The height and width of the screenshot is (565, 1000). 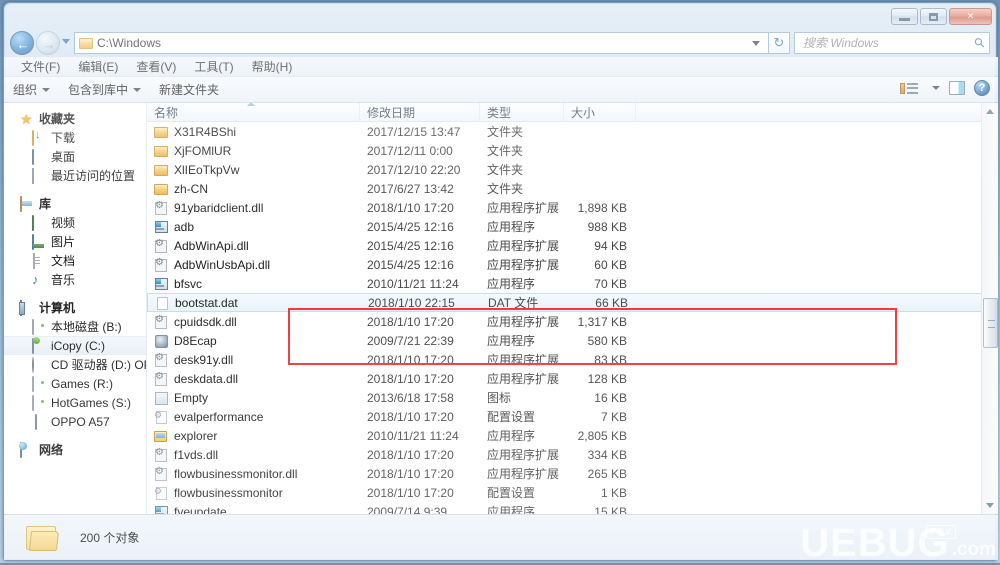 What do you see at coordinates (75, 260) in the screenshot?
I see `sidebar-item-documents: 文档` at bounding box center [75, 260].